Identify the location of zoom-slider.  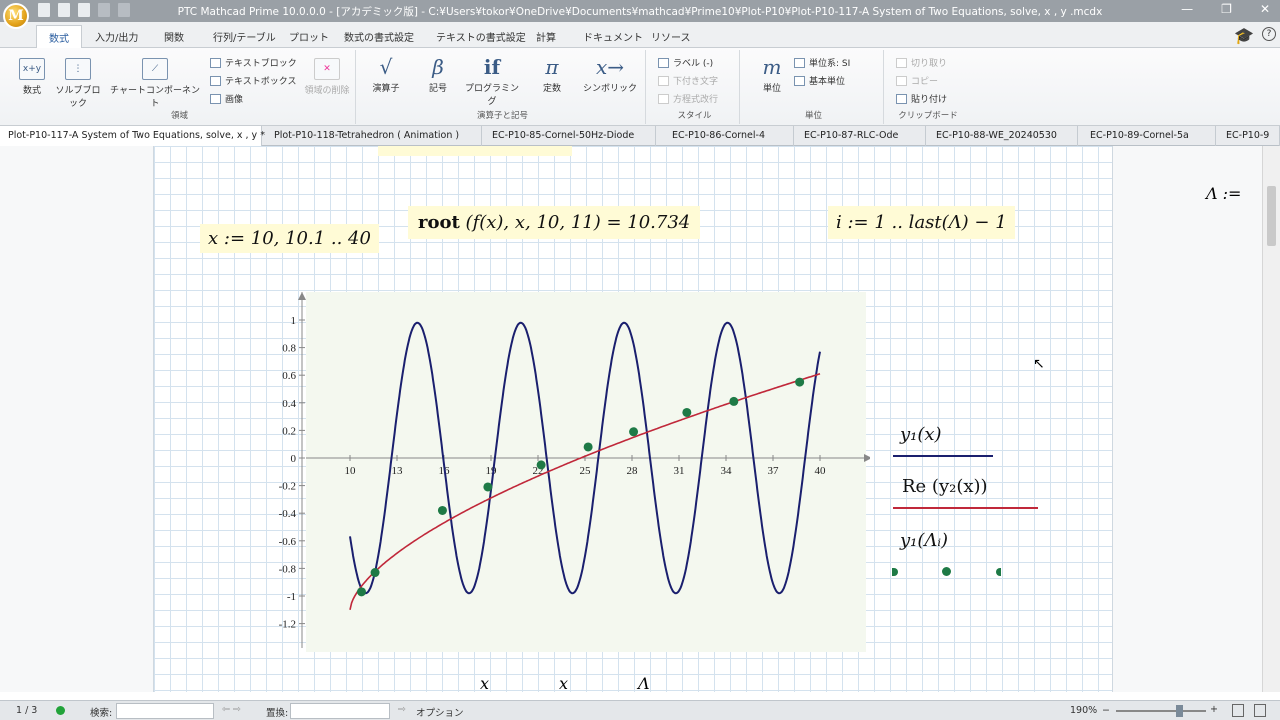
(1161, 711).